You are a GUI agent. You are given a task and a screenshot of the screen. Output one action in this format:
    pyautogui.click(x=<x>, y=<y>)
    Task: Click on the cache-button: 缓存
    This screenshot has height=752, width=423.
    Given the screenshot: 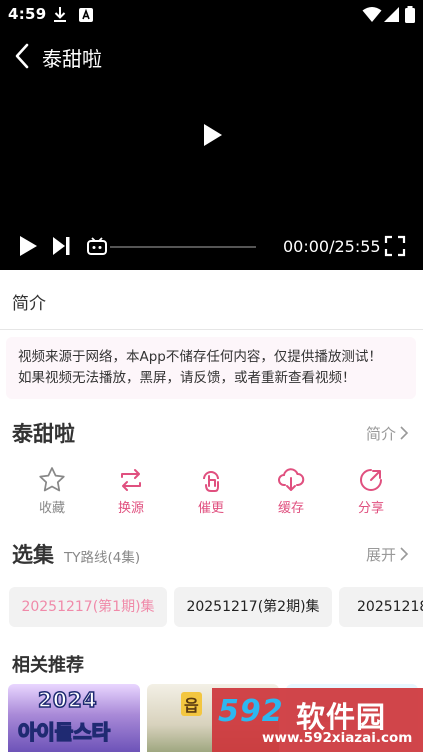 What is the action you would take?
    pyautogui.click(x=291, y=490)
    